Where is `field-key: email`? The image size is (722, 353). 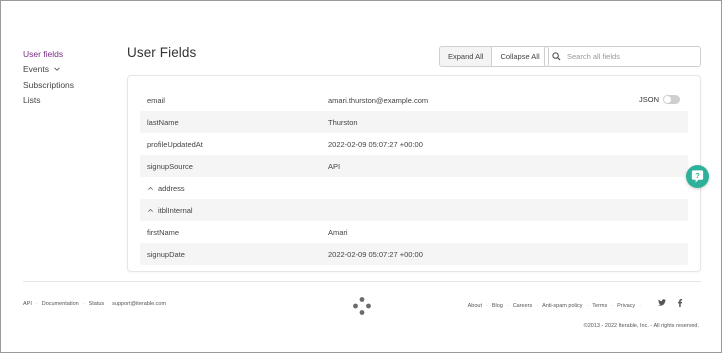
field-key: email is located at coordinates (234, 100).